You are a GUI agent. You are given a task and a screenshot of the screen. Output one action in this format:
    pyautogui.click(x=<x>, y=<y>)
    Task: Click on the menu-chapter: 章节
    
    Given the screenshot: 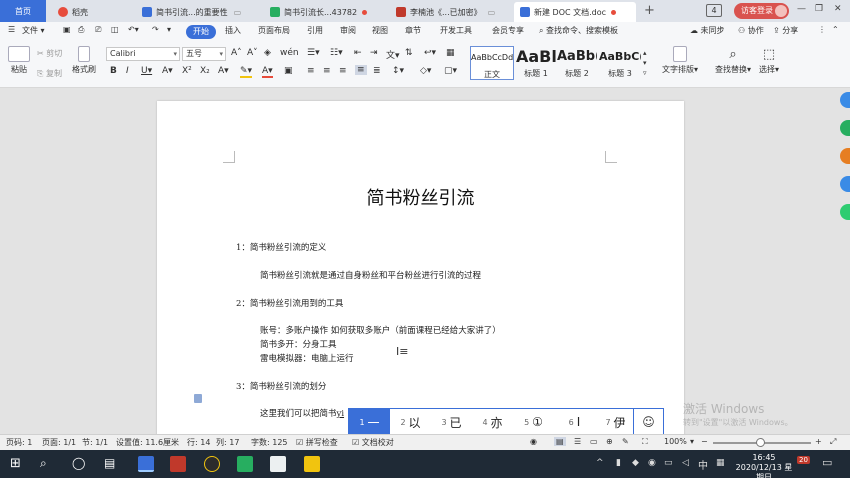 What is the action you would take?
    pyautogui.click(x=413, y=30)
    